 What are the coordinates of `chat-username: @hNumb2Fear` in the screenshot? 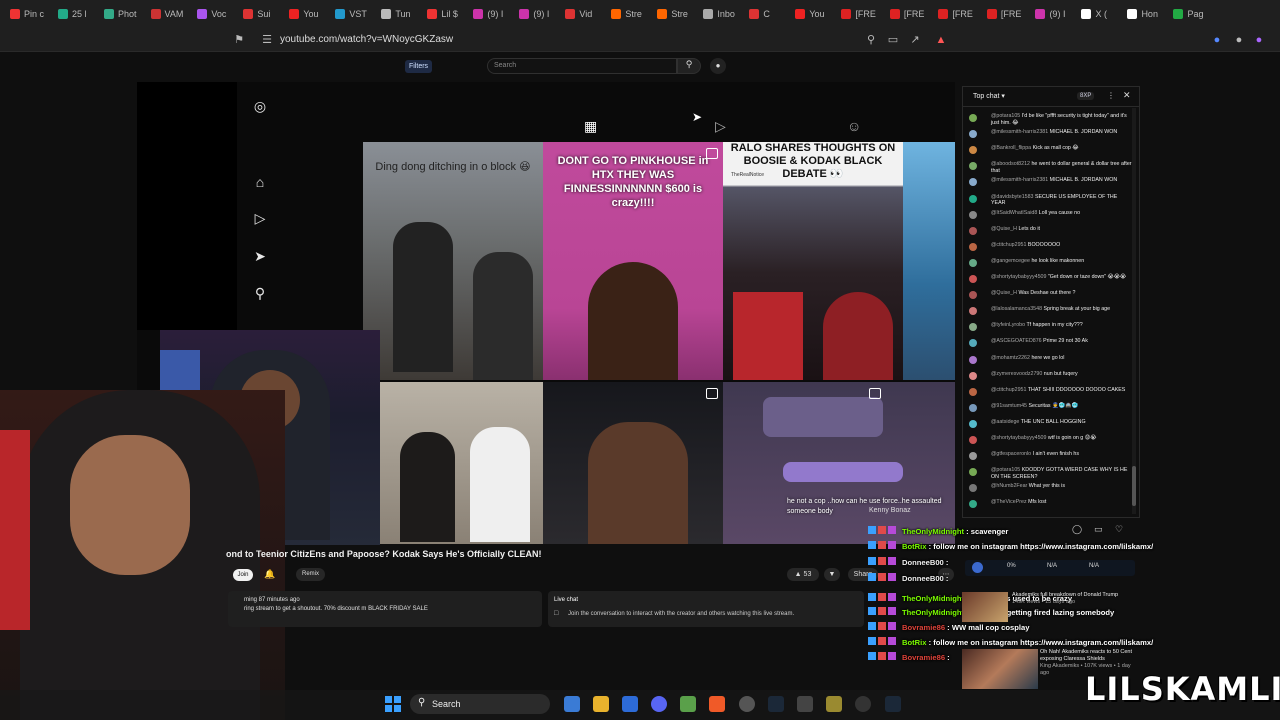 It's located at (1009, 486).